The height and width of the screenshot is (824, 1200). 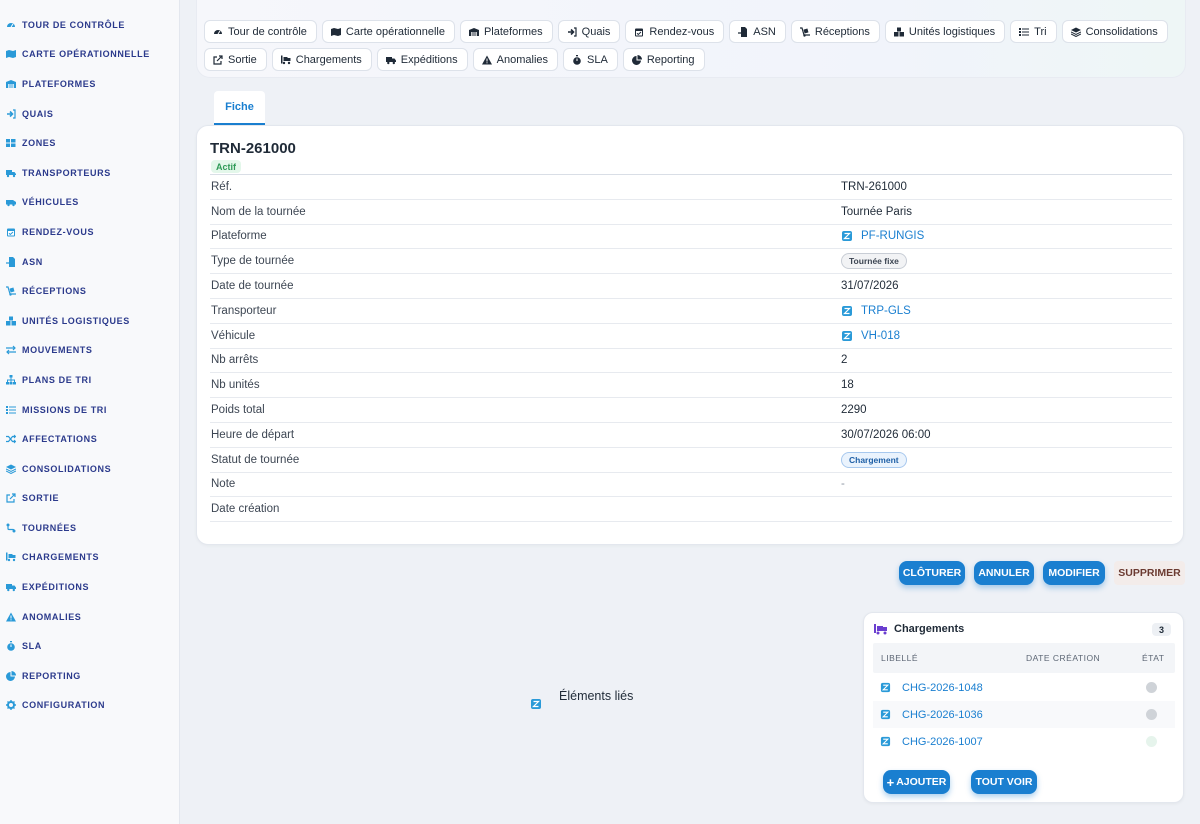 What do you see at coordinates (260, 31) in the screenshot?
I see `nav-chip-gauge: Tour de contrôle` at bounding box center [260, 31].